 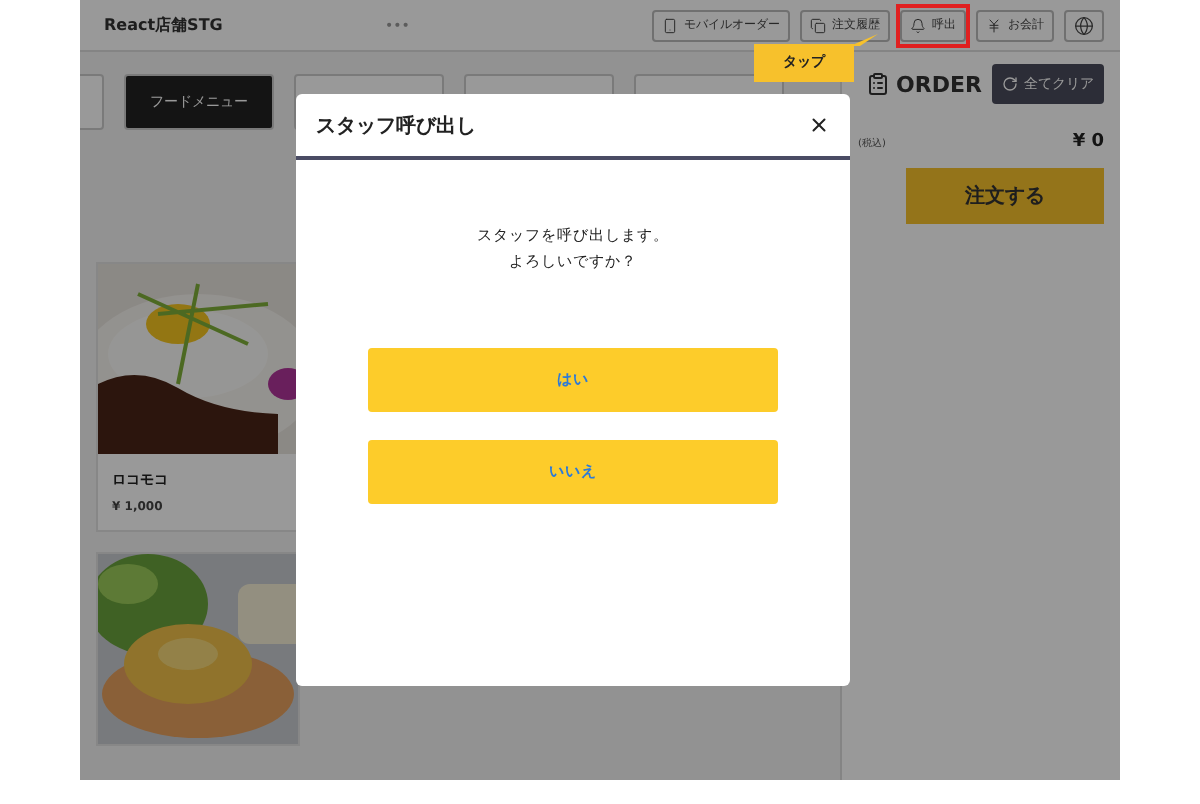 I want to click on order-total: ¥ 0, so click(x=1088, y=142).